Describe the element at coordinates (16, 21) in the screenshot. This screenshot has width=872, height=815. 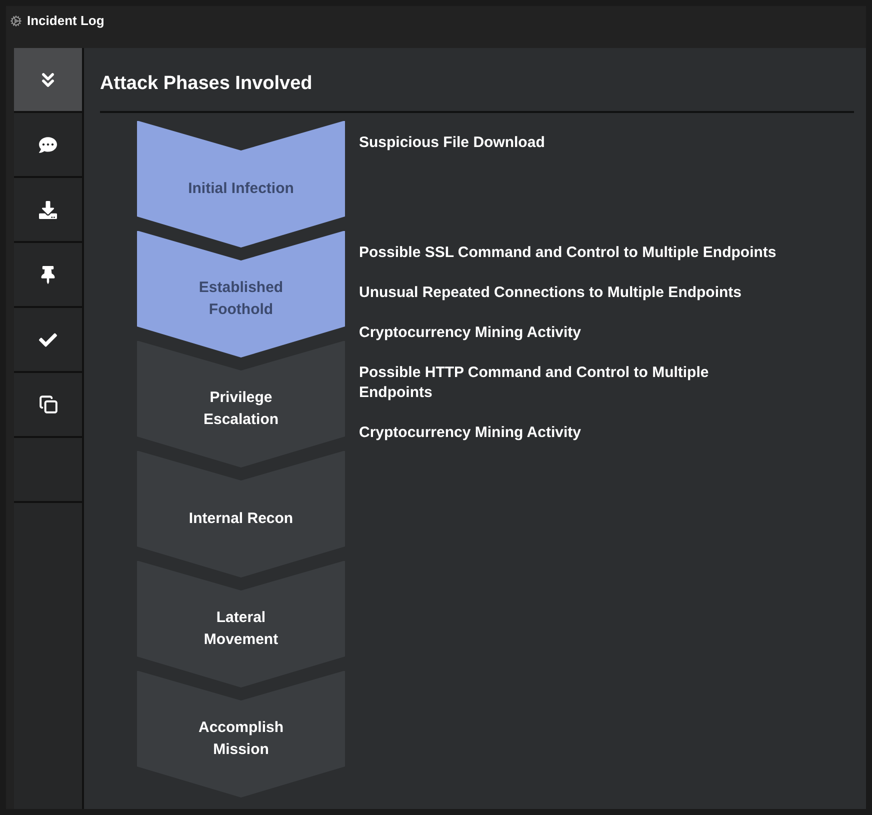
I see `logo-icon` at that location.